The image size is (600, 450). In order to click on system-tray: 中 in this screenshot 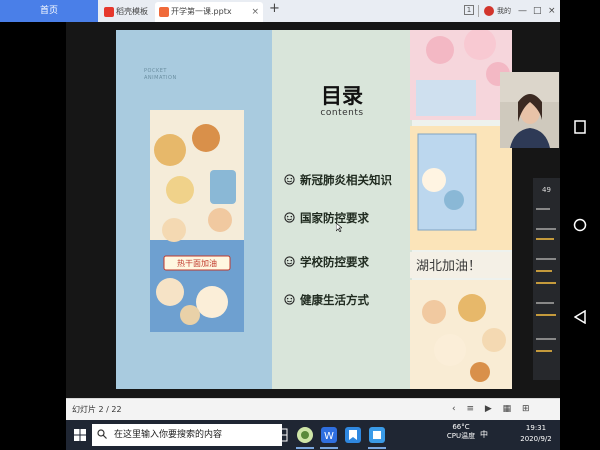, I will do `click(484, 434)`.